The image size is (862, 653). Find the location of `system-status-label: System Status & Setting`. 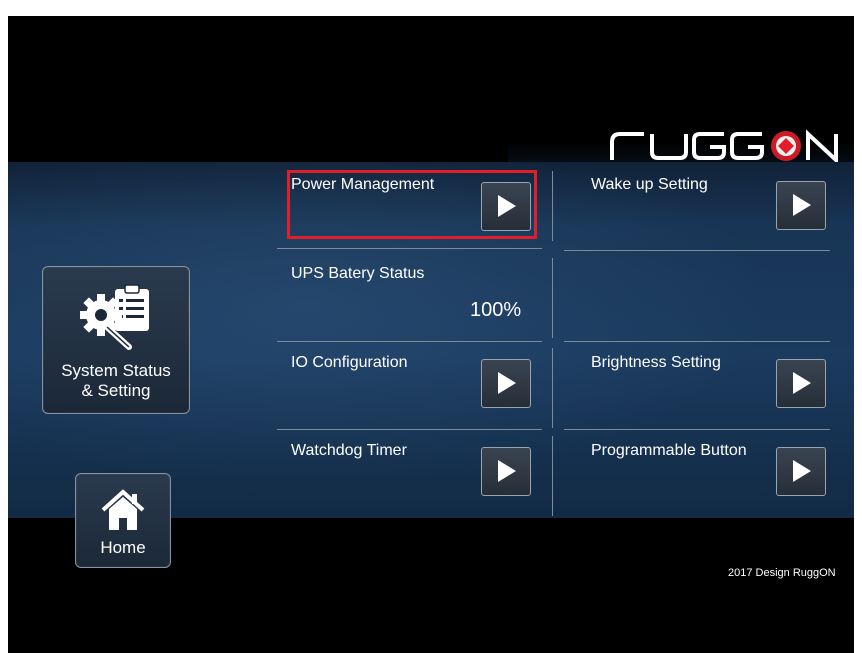

system-status-label: System Status & Setting is located at coordinates (116, 380).